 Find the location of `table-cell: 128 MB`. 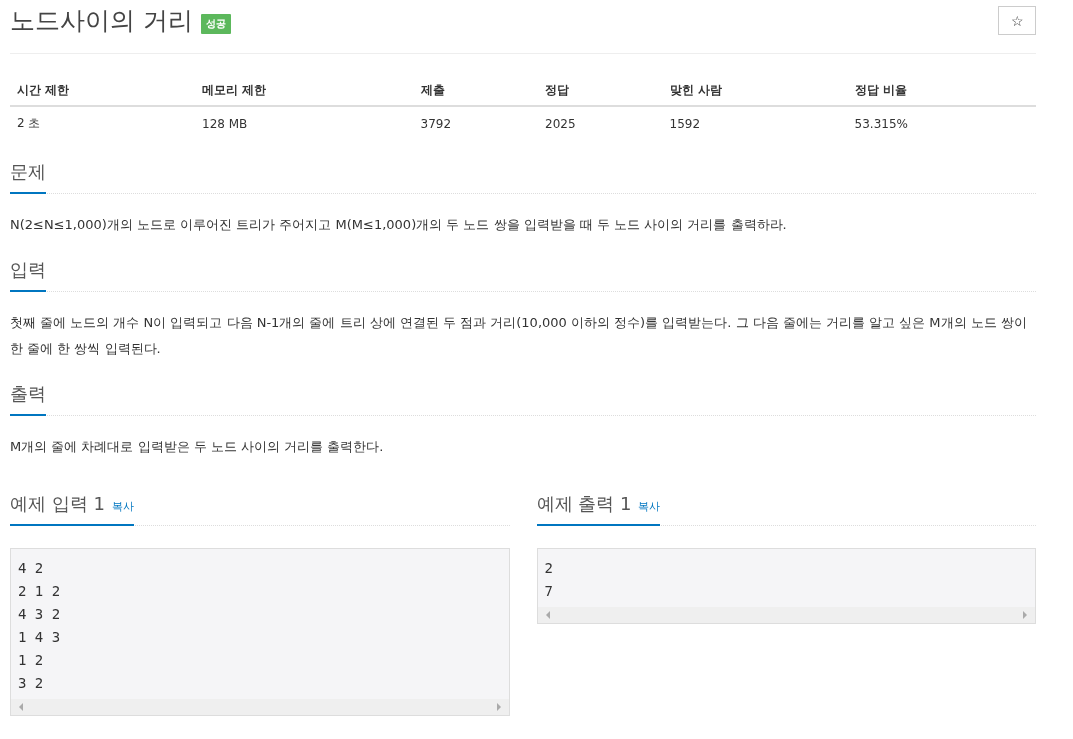

table-cell: 128 MB is located at coordinates (304, 123).